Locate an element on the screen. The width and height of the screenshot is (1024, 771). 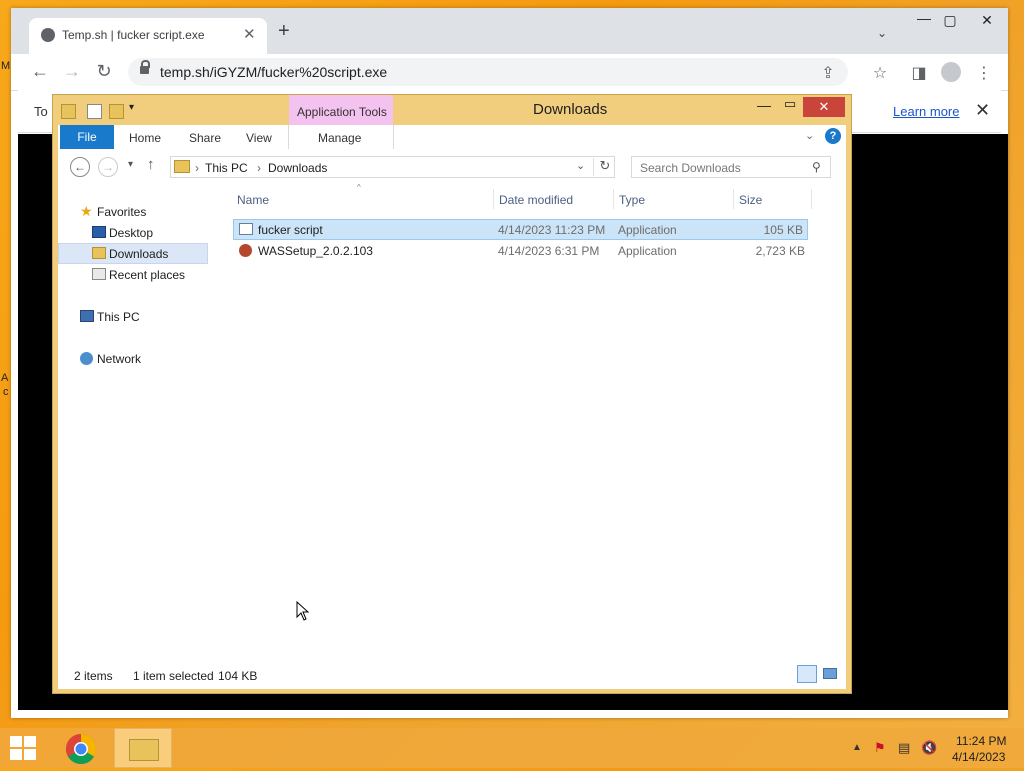
nav-label: Downloads is located at coordinates (139, 254).